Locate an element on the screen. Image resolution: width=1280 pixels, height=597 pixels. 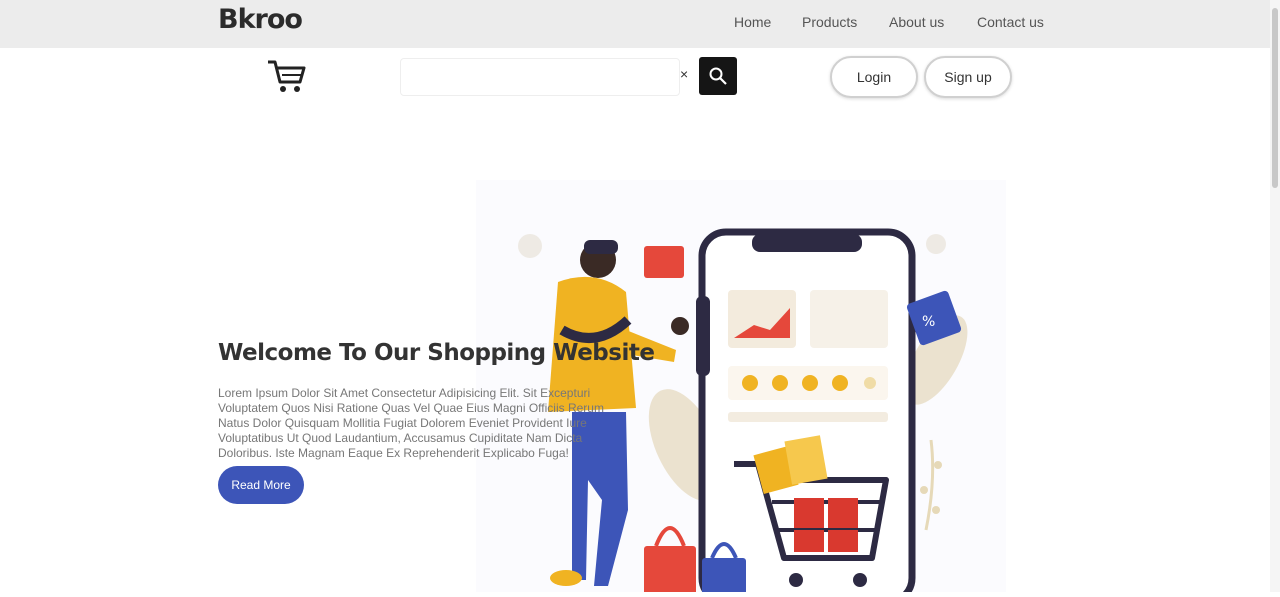
nav-link-home: Home is located at coordinates (752, 22).